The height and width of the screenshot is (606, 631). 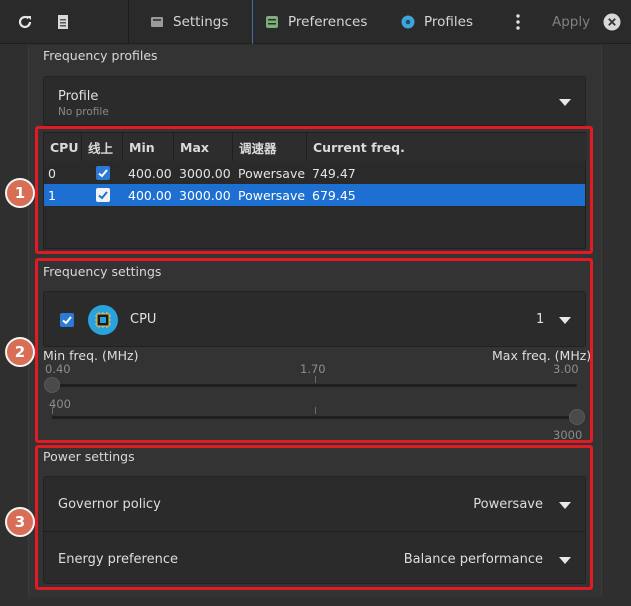 I want to click on tab-profiles-label: Profiles, so click(x=449, y=22).